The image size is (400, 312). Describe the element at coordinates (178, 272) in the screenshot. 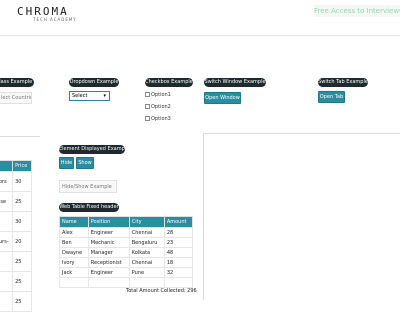

I see `table-cell: 32` at that location.